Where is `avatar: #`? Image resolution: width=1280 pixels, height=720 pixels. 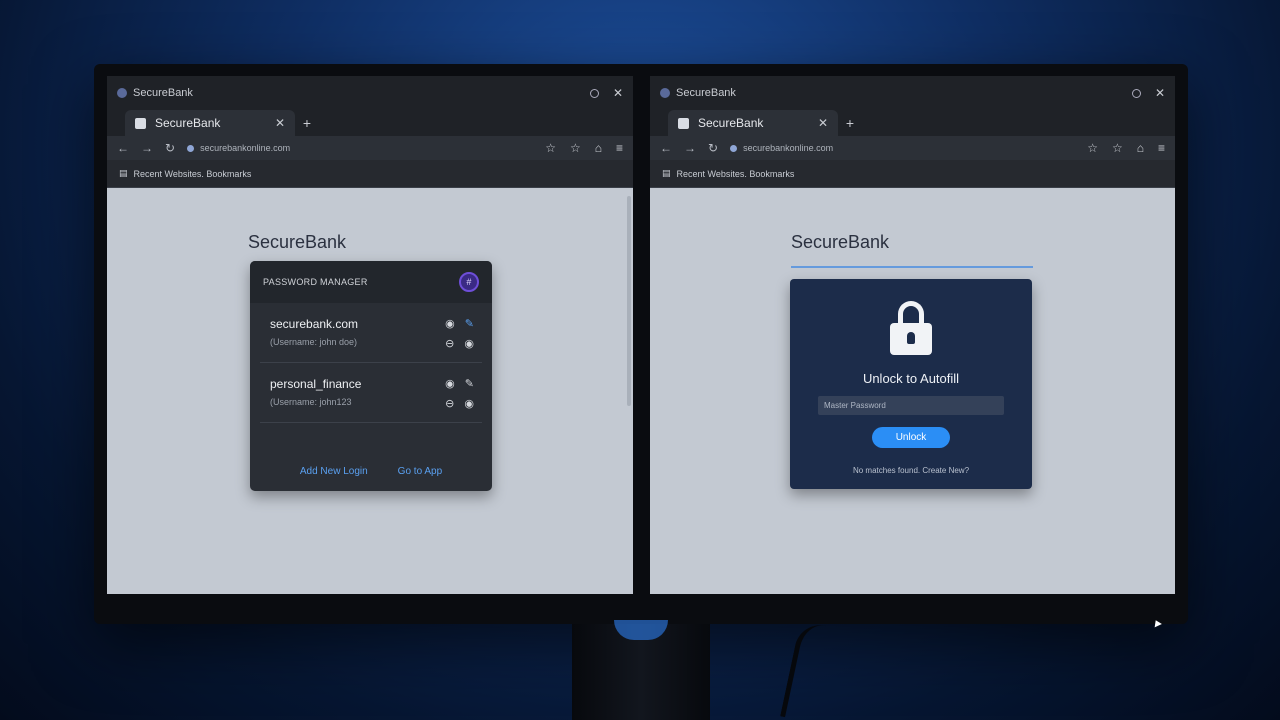
avatar: # is located at coordinates (469, 282).